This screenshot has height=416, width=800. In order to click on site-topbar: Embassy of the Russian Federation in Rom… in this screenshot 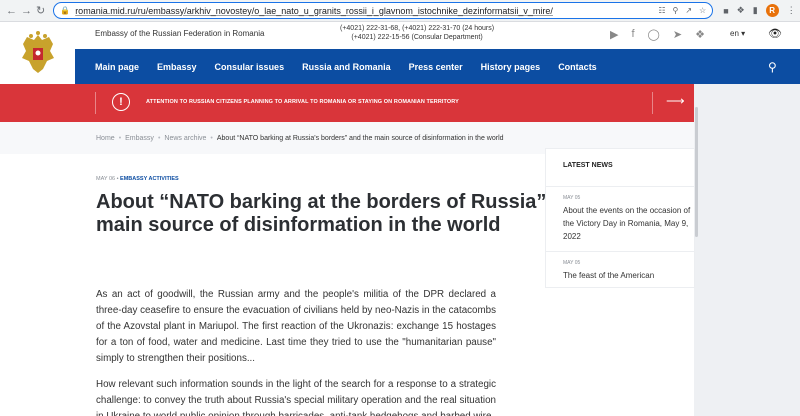, I will do `click(400, 53)`.